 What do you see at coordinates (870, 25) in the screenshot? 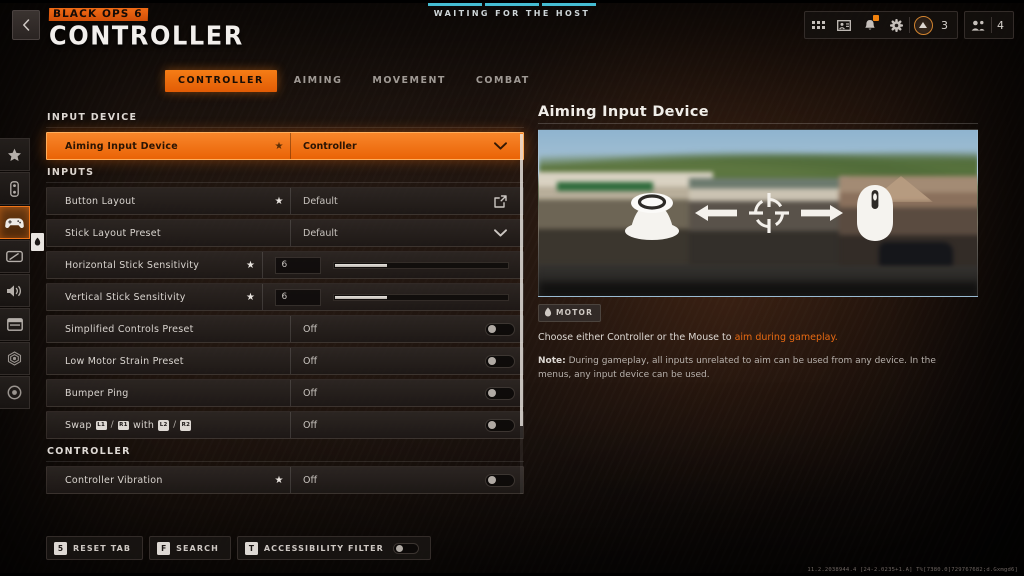
I see `notifications-bell-icon` at bounding box center [870, 25].